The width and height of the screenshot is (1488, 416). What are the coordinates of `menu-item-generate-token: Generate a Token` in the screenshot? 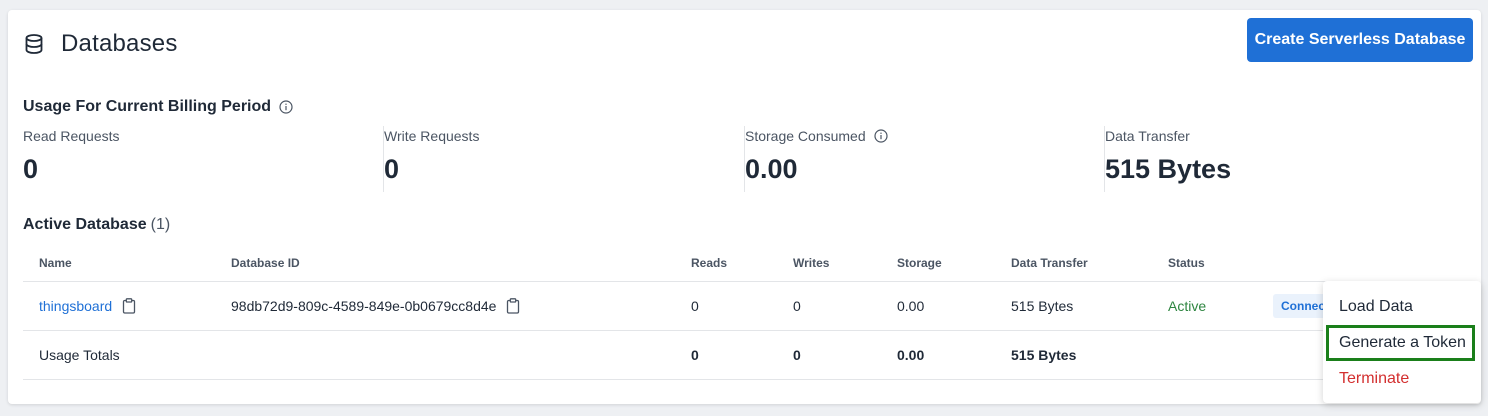 It's located at (1400, 343).